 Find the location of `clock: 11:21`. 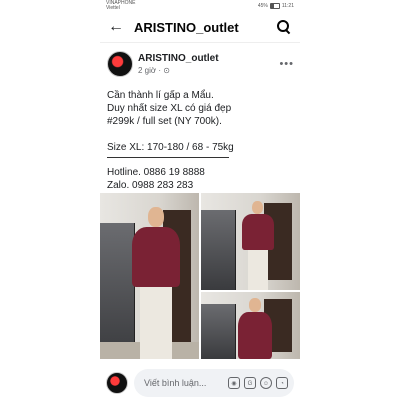

clock: 11:21 is located at coordinates (287, 6).